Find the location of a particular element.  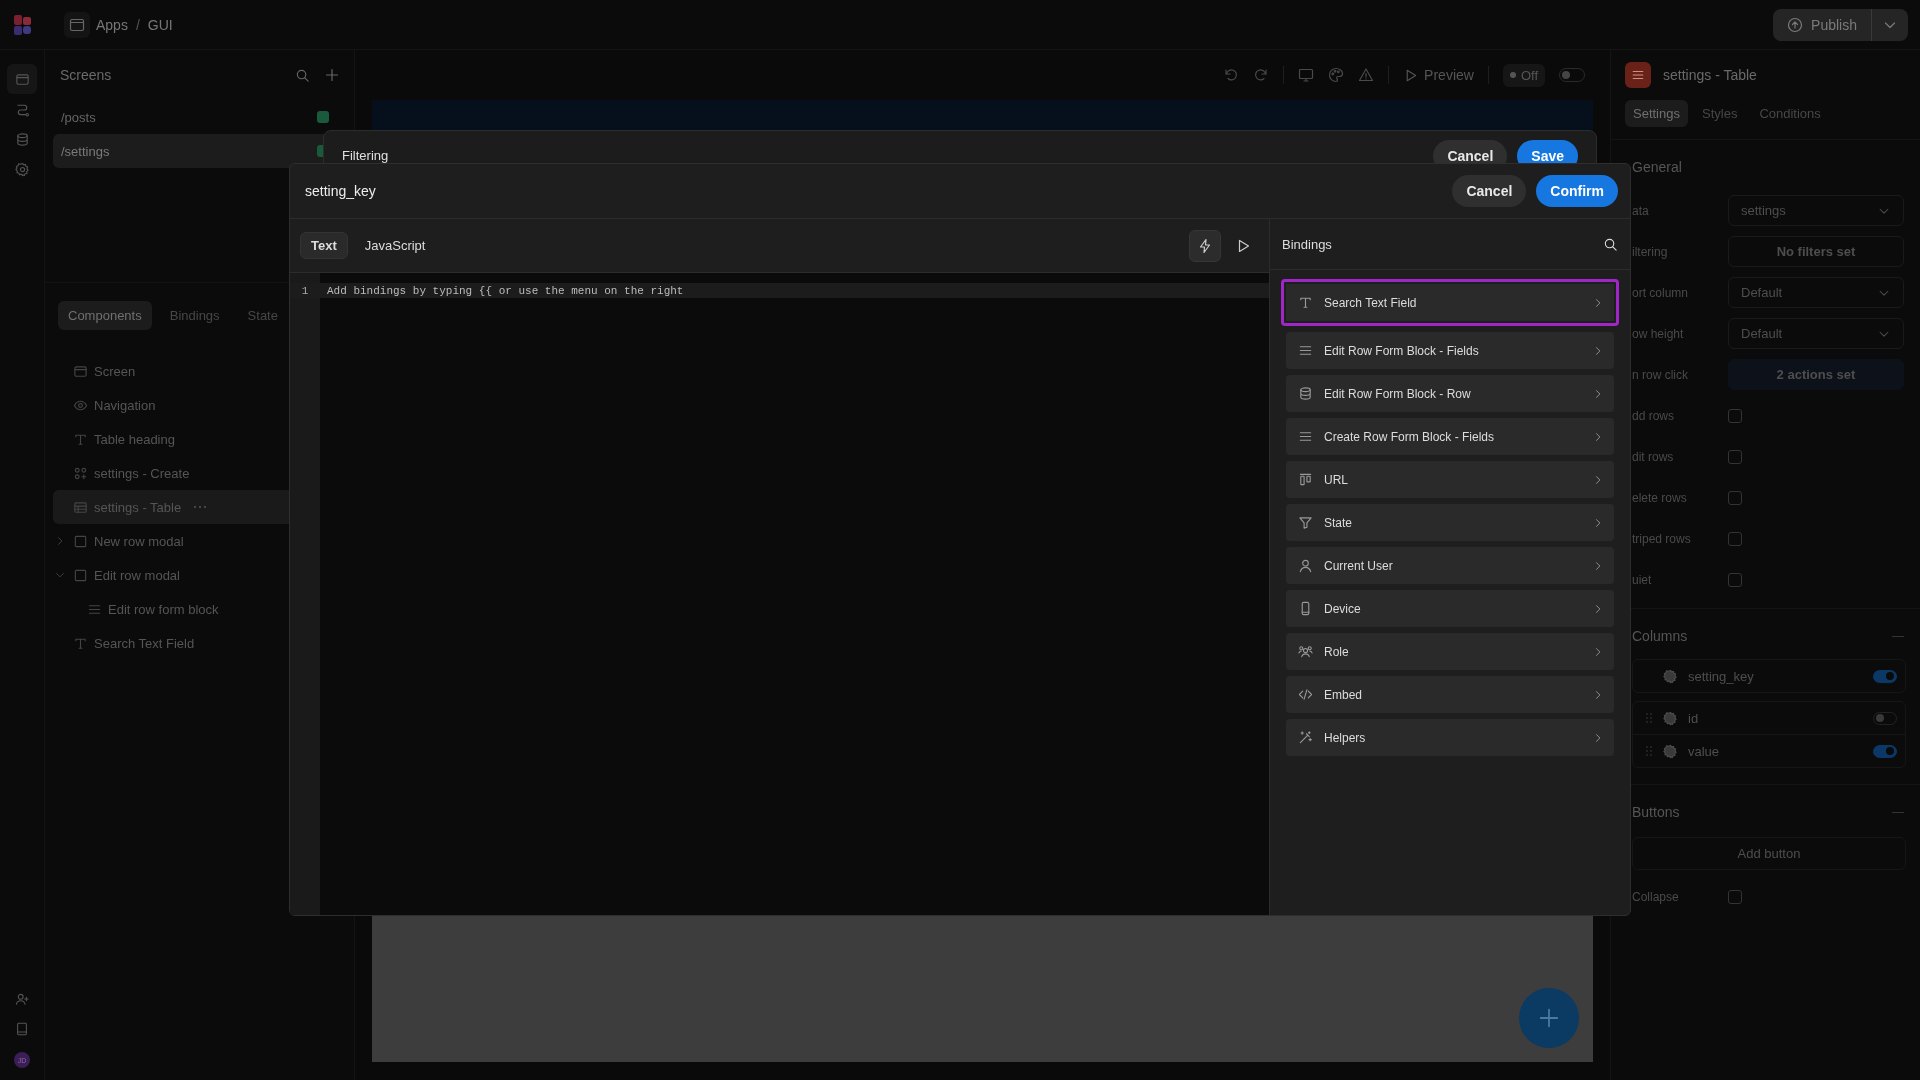

property-label: n row click is located at coordinates (1660, 374).